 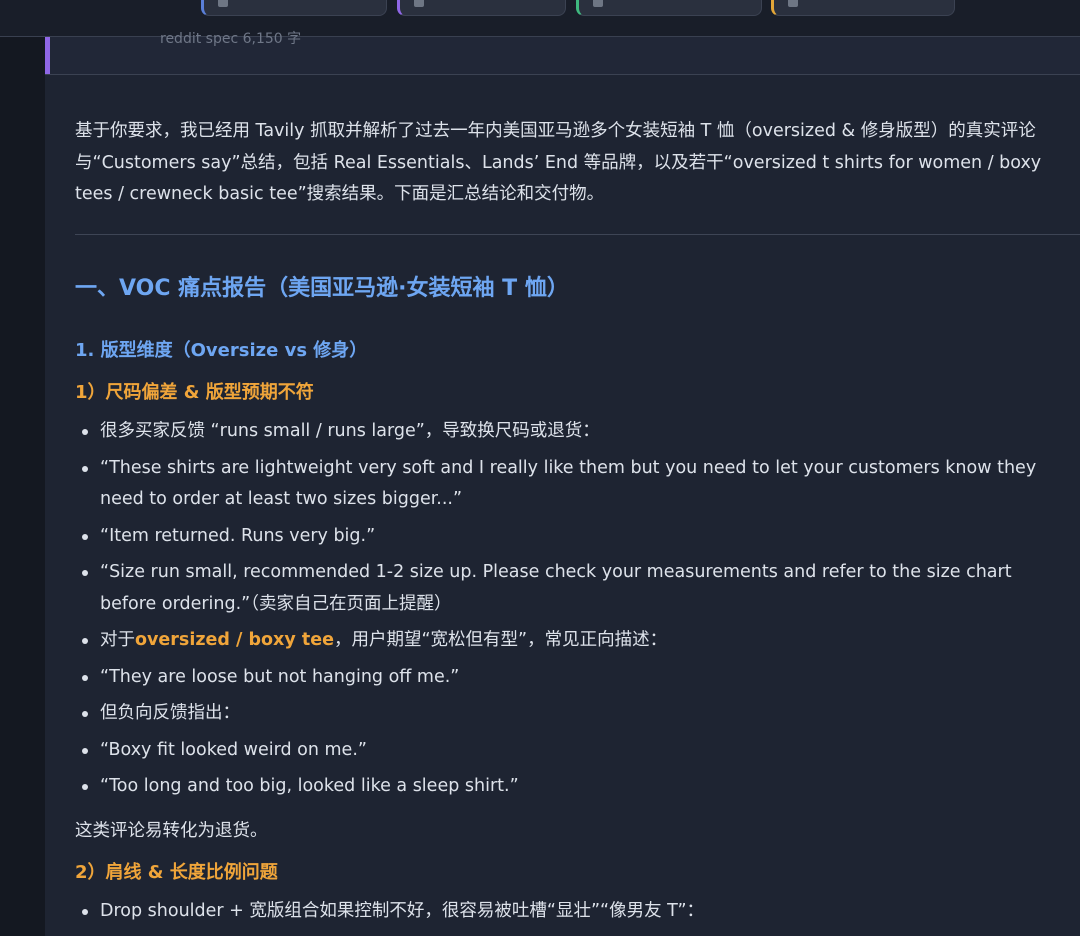 What do you see at coordinates (238, 535) in the screenshot?
I see `list-item-text: “Item returned. Runs very big.”` at bounding box center [238, 535].